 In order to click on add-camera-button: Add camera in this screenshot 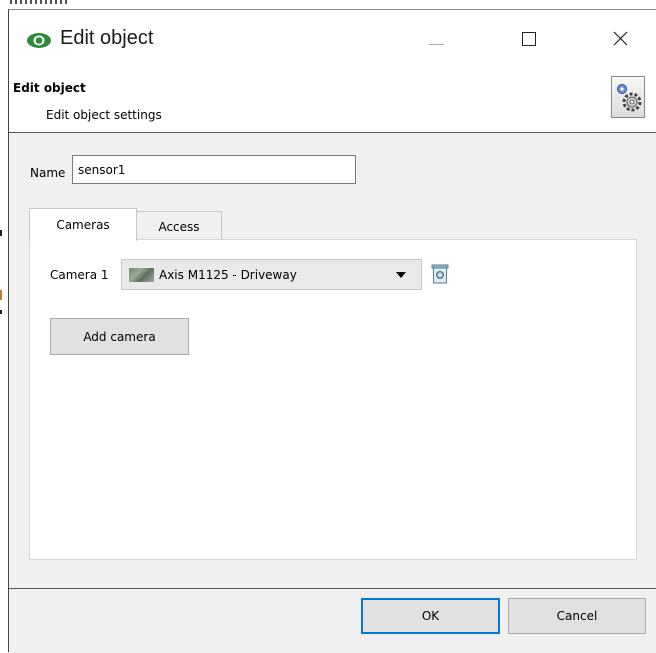, I will do `click(119, 336)`.